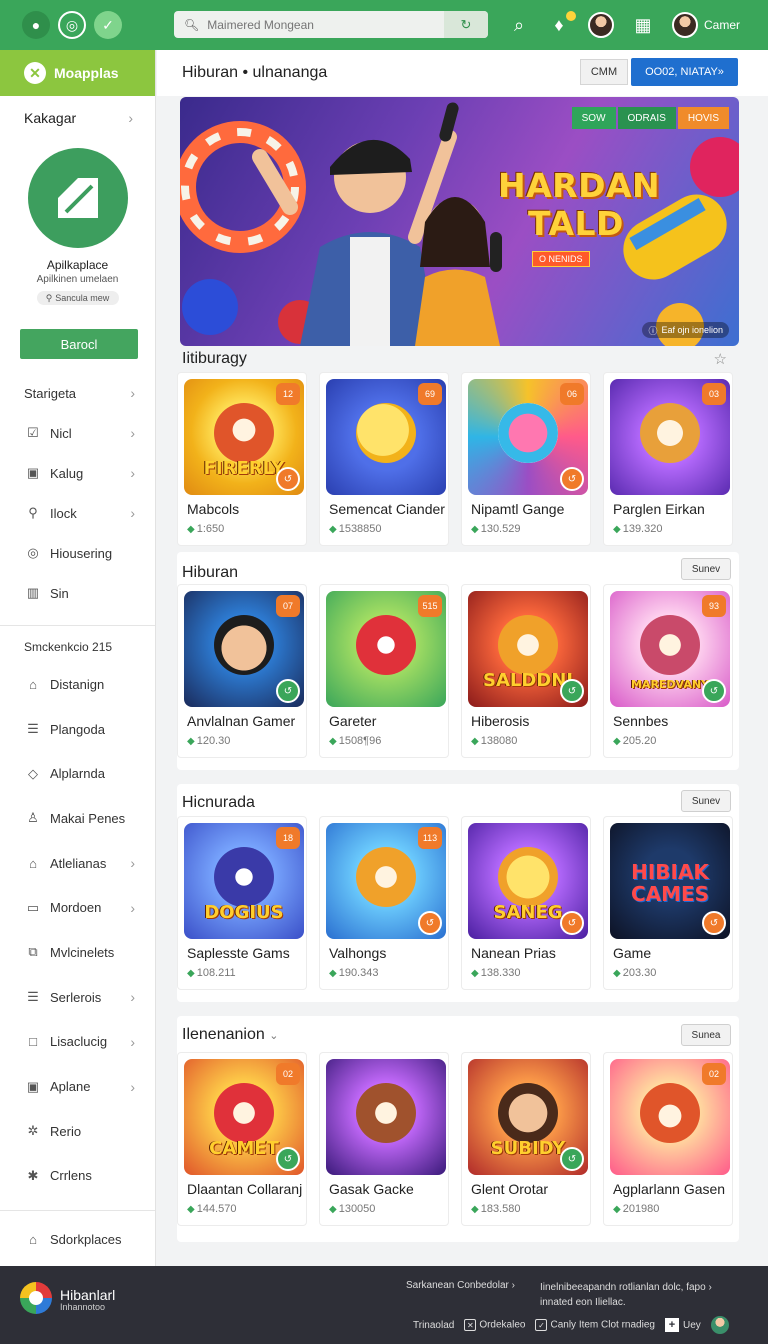  Describe the element at coordinates (77, 473) in the screenshot. I see `sidebar-item-kalug: ▣ Kalug ›` at that location.